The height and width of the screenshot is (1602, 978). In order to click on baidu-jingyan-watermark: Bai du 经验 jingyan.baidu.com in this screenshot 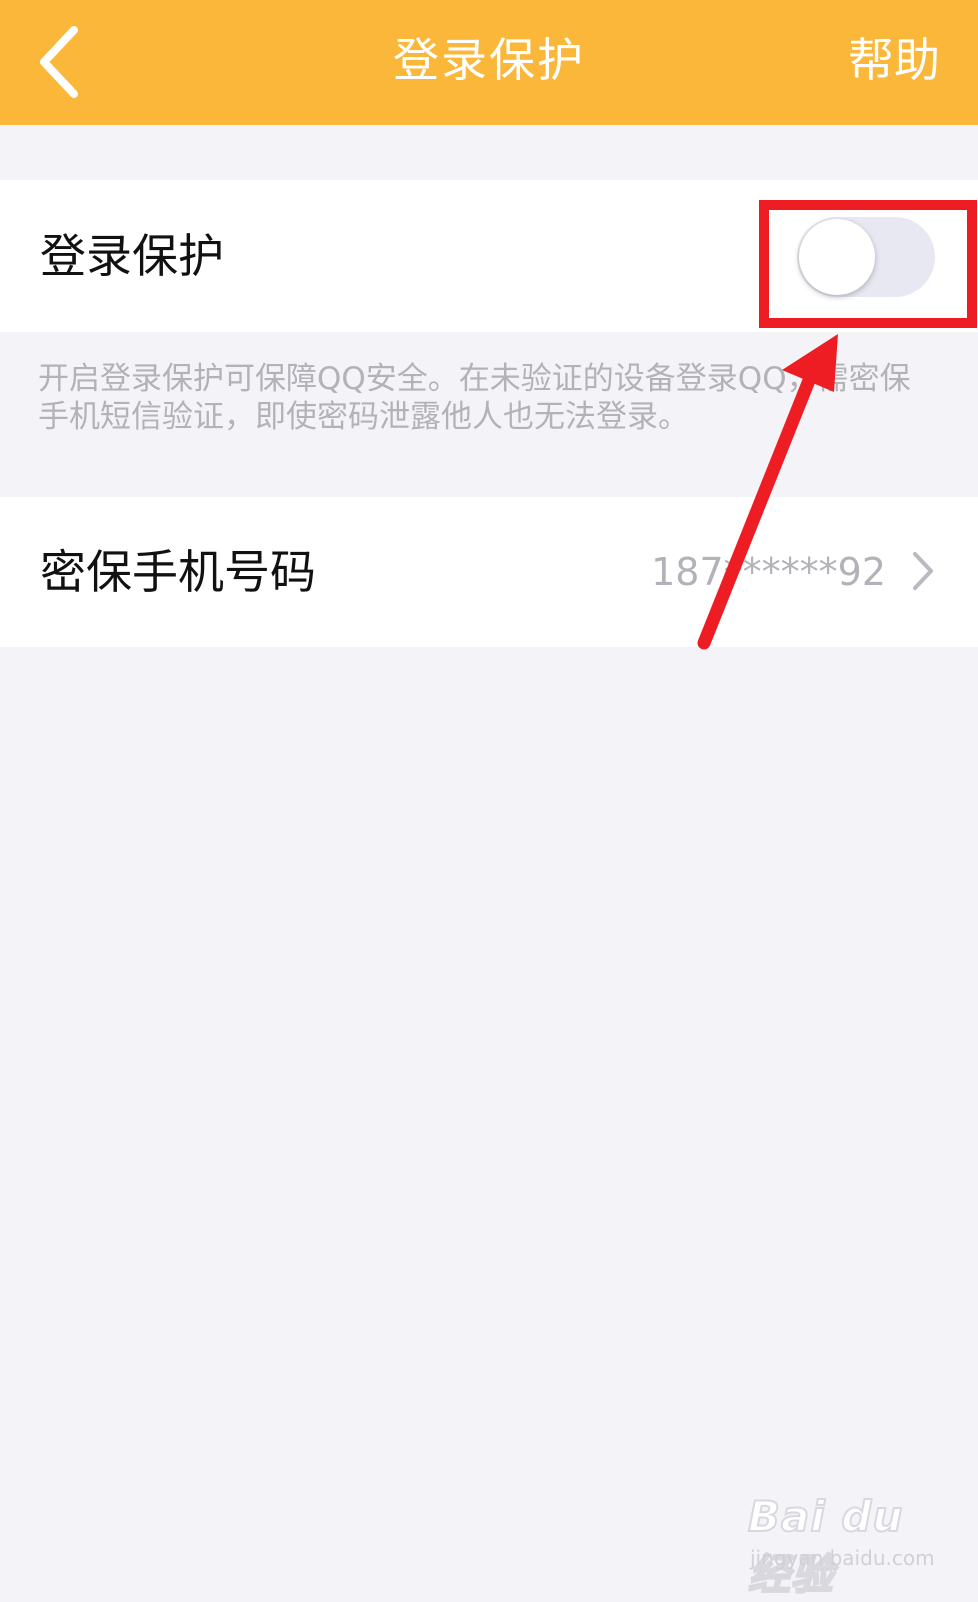, I will do `click(847, 1545)`.